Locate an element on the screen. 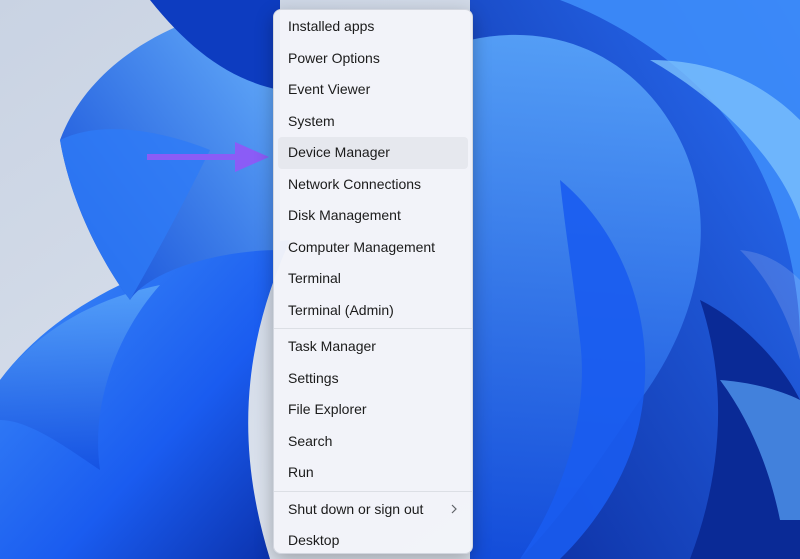 Image resolution: width=800 pixels, height=559 pixels. menu-item-shut-down-or-sign-out: Shut down or sign out is located at coordinates (373, 510).